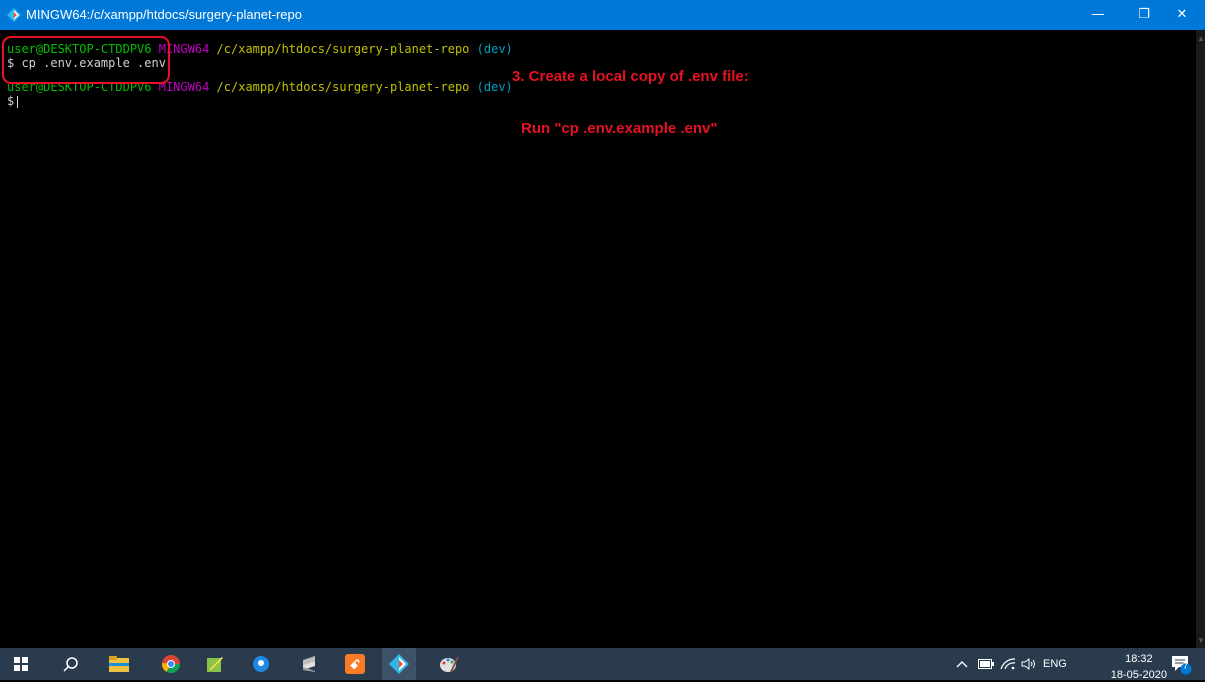 The height and width of the screenshot is (682, 1205). I want to click on chrome-icon, so click(171, 664).